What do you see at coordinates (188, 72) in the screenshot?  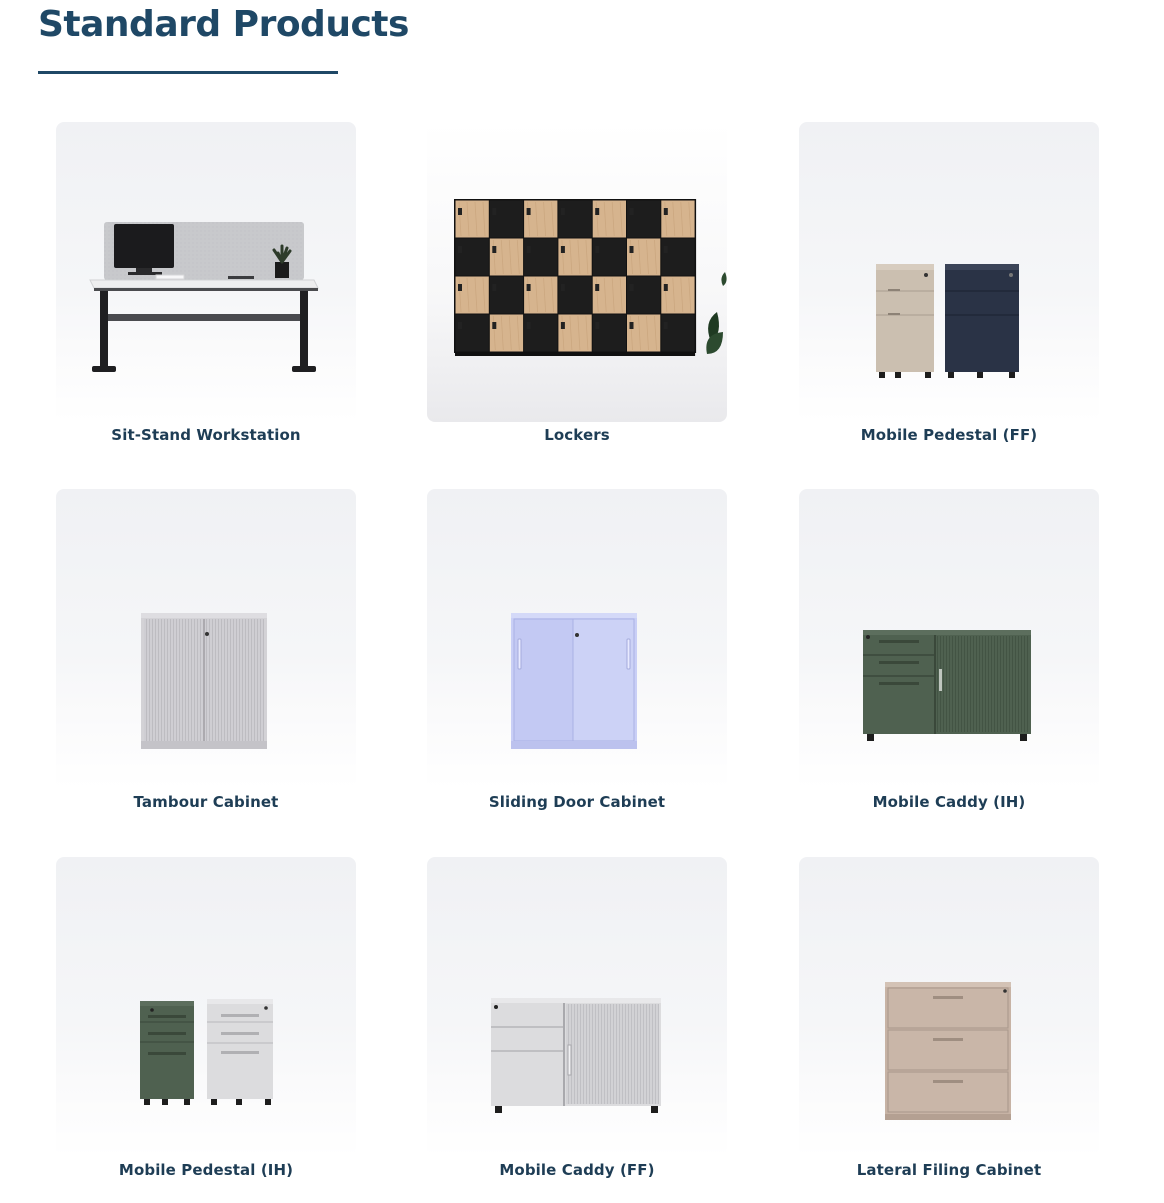 I see `title-underline` at bounding box center [188, 72].